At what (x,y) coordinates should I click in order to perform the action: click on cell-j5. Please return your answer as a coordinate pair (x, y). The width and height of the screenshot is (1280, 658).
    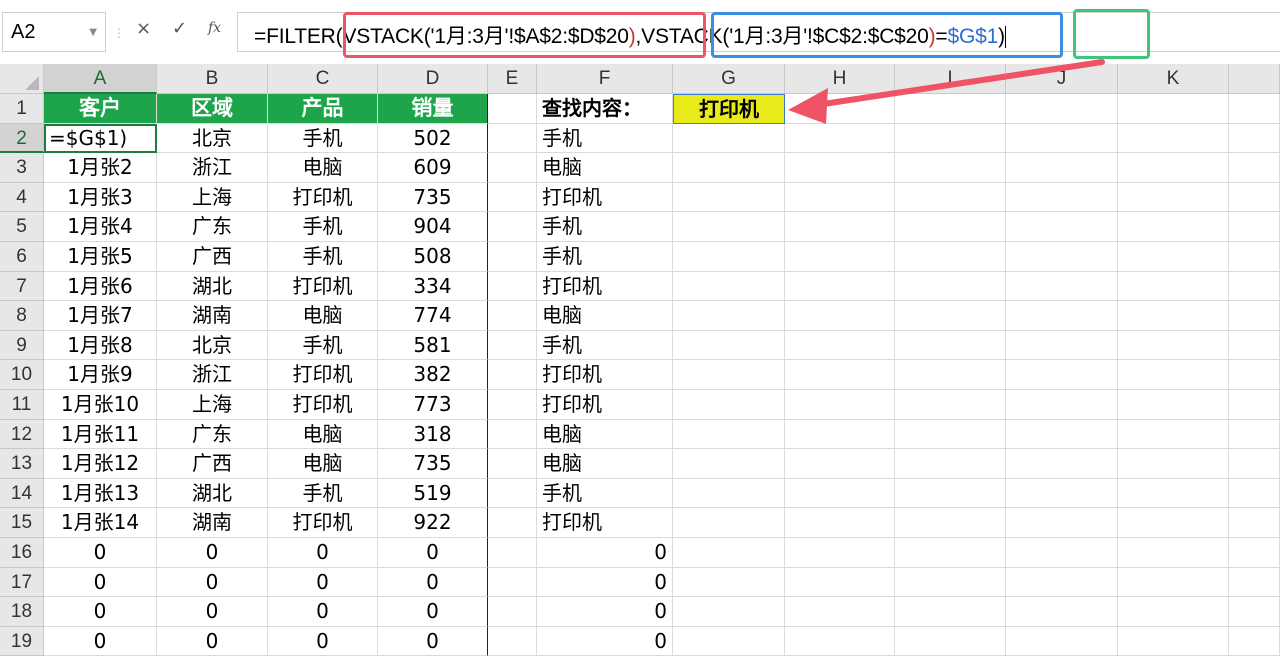
    Looking at the image, I should click on (1062, 227).